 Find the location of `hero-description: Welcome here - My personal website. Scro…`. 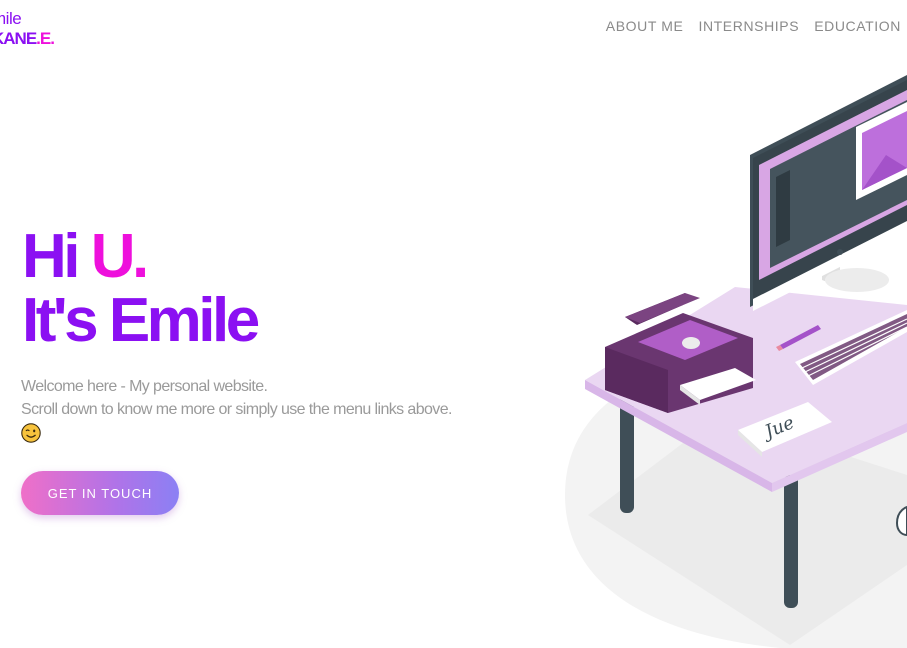

hero-description: Welcome here - My personal website. Scro… is located at coordinates (281, 411).